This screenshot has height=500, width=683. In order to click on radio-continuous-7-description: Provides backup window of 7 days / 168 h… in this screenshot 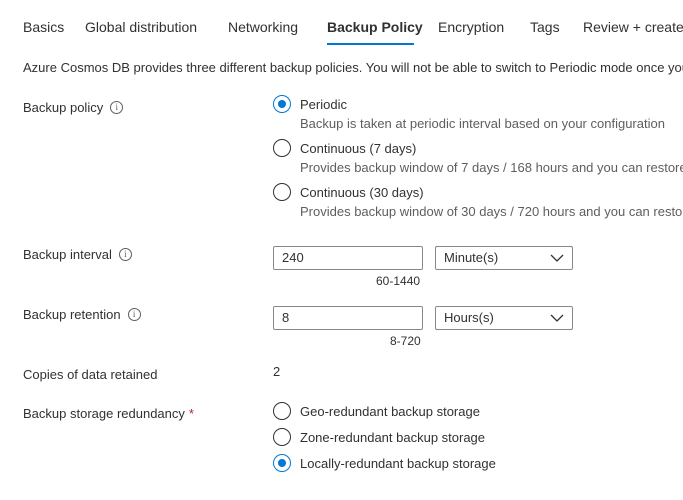, I will do `click(491, 167)`.